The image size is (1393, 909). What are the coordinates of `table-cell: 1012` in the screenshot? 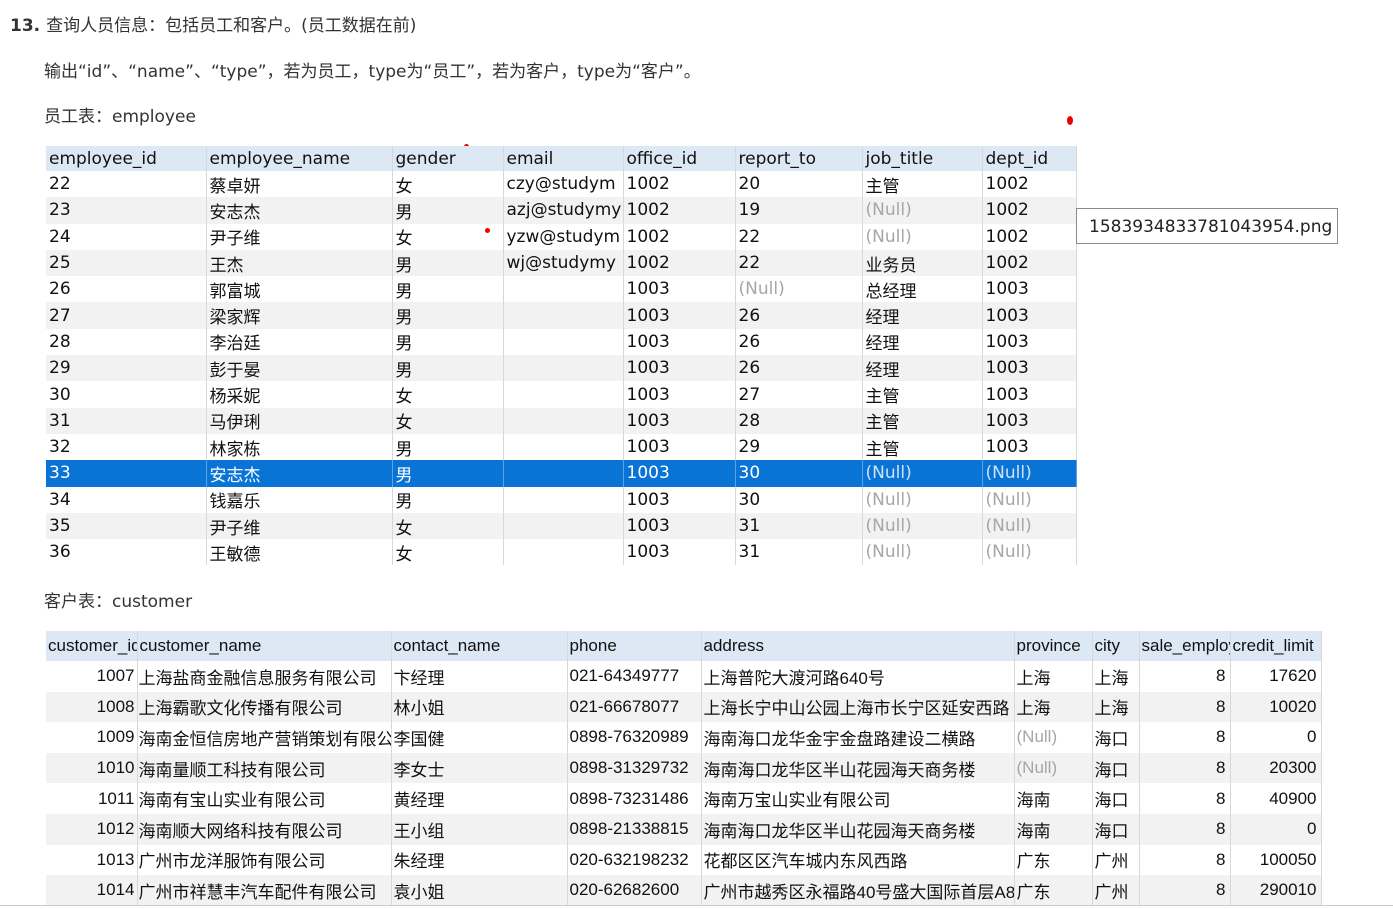 It's located at (92, 829).